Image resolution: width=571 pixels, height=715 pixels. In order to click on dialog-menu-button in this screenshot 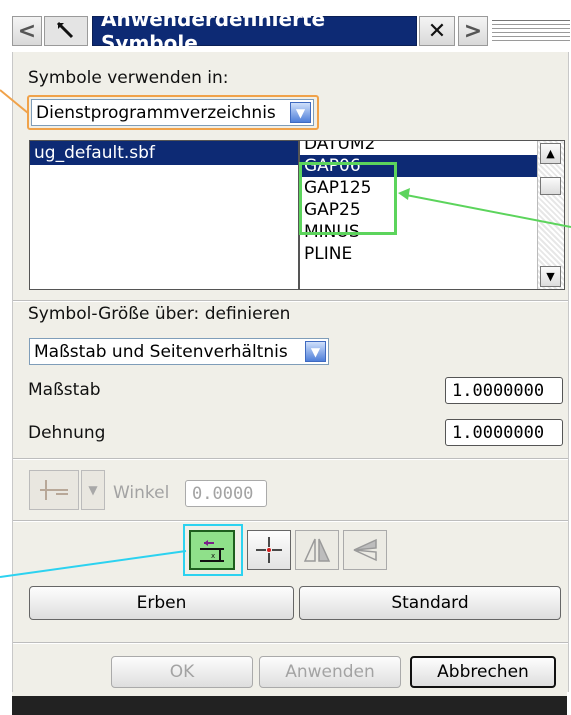, I will do `click(66, 31)`.